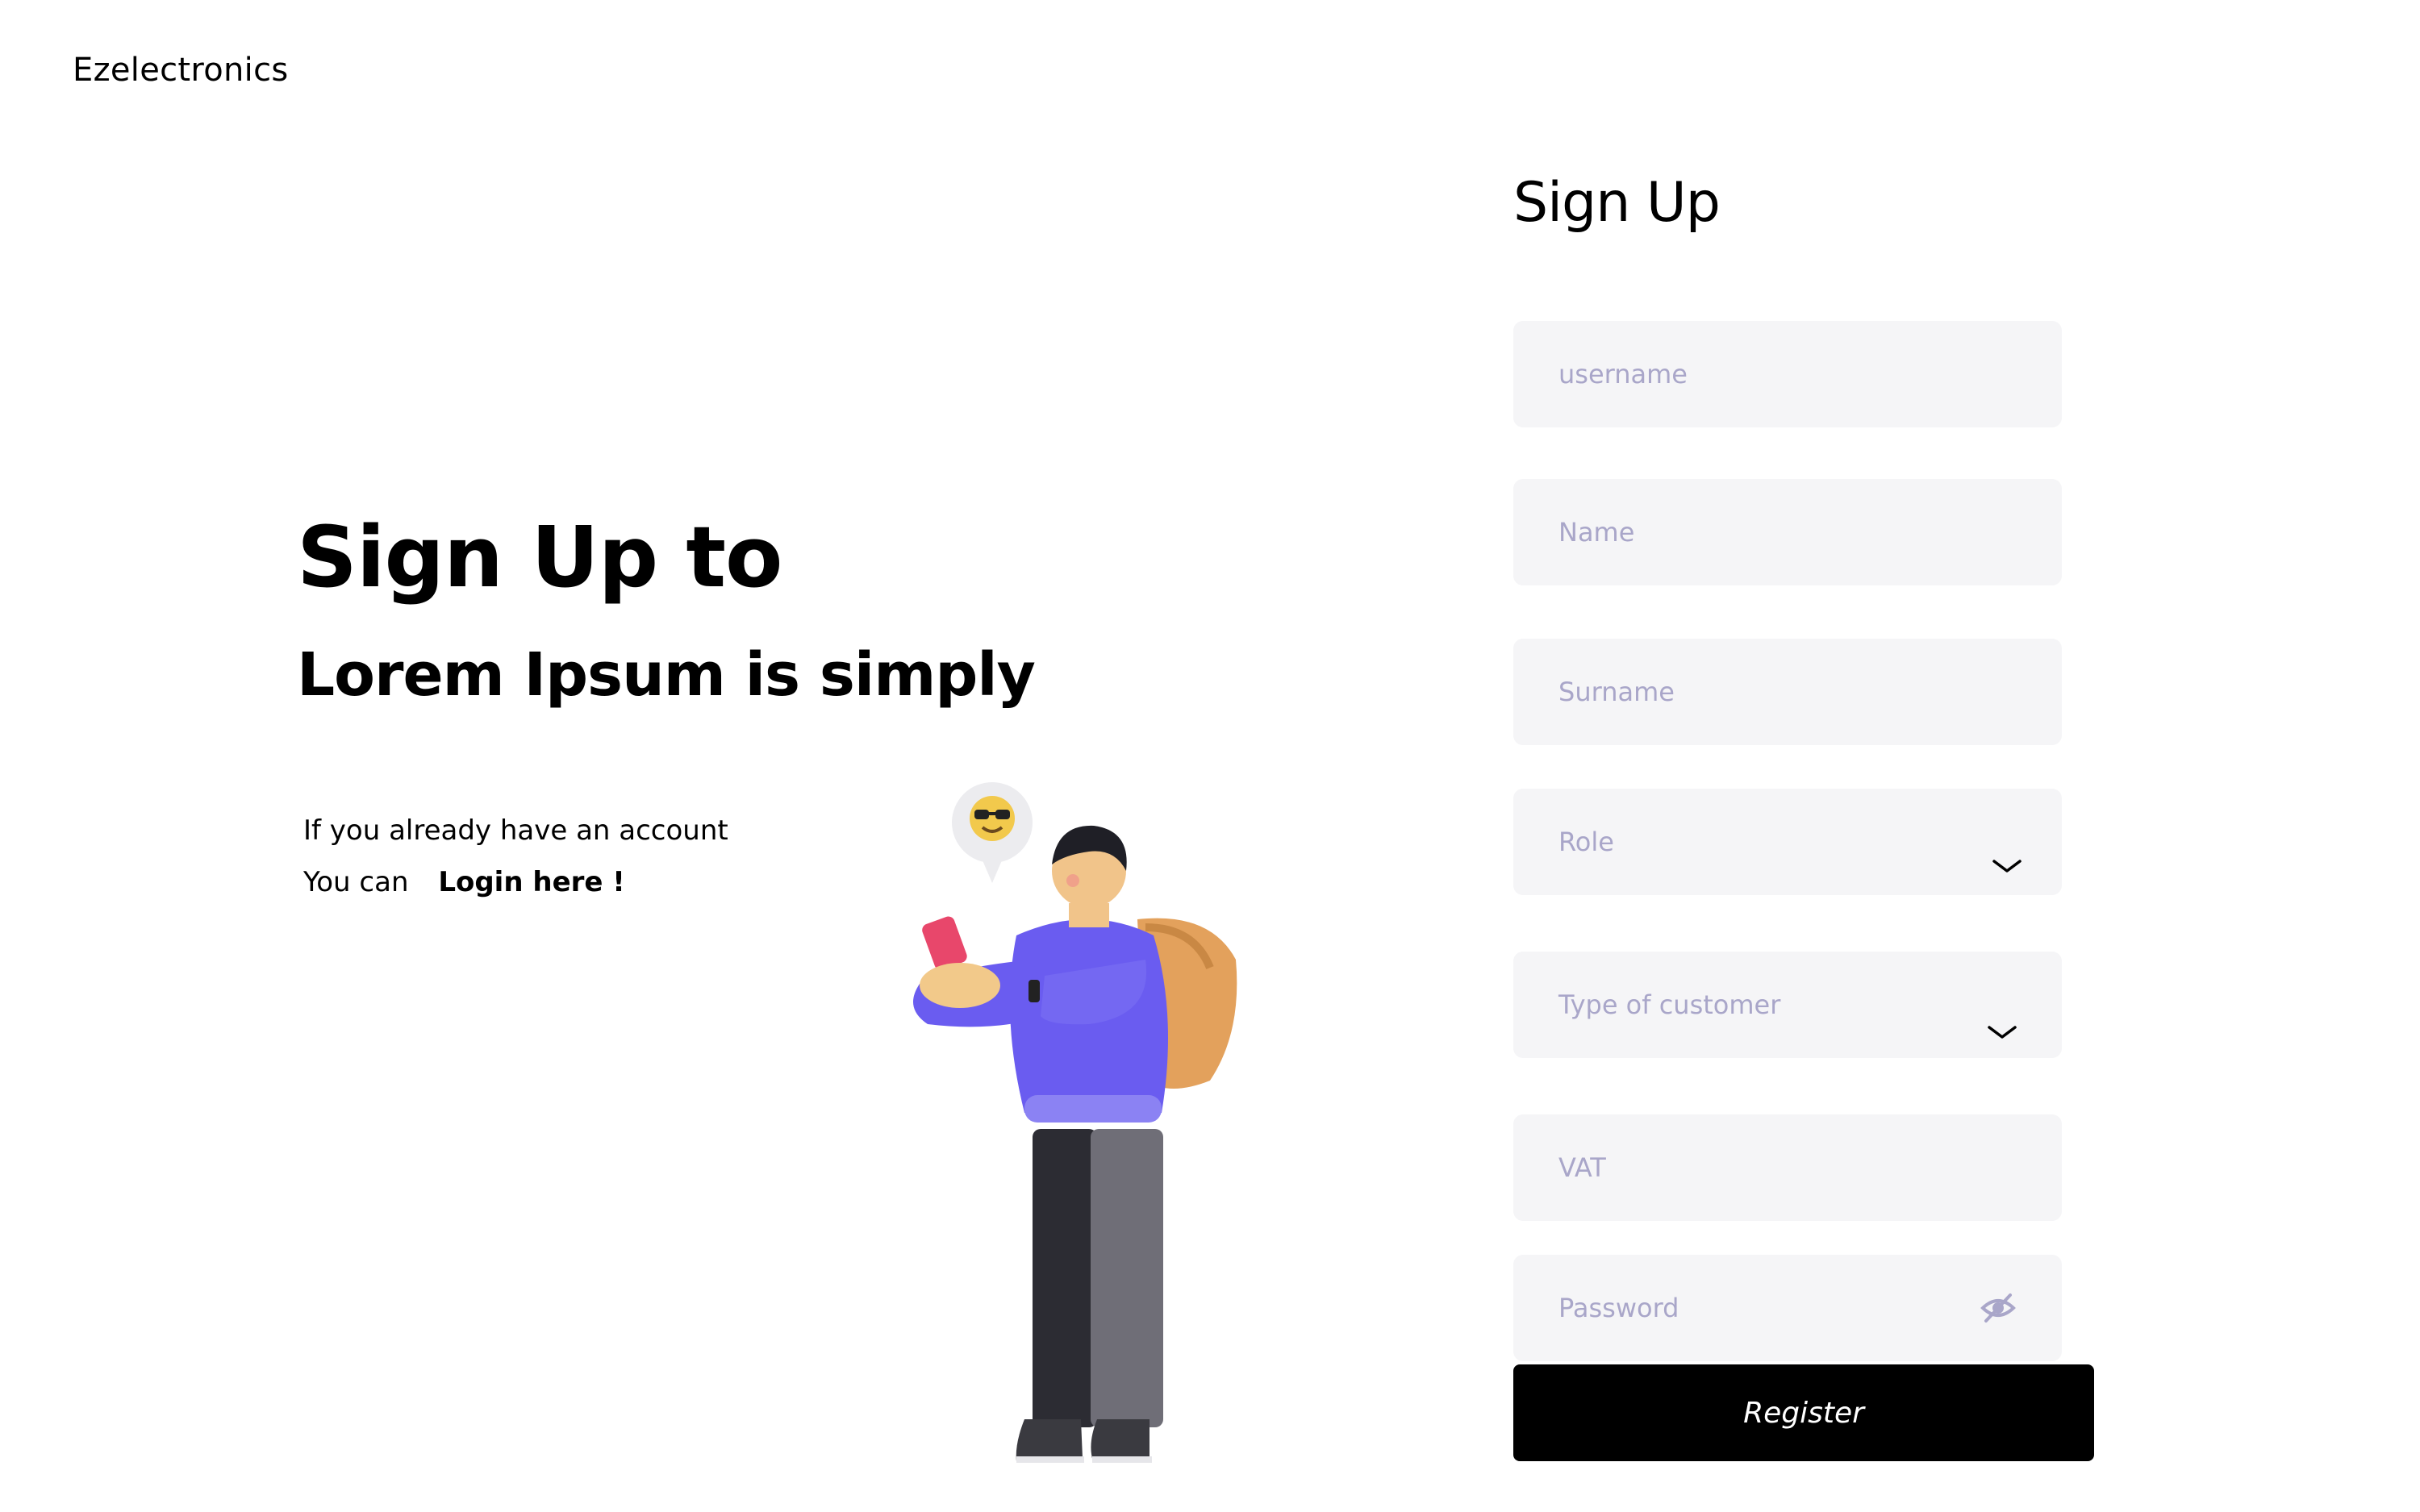 Image resolution: width=2420 pixels, height=1512 pixels. I want to click on login-link: Login here !, so click(531, 882).